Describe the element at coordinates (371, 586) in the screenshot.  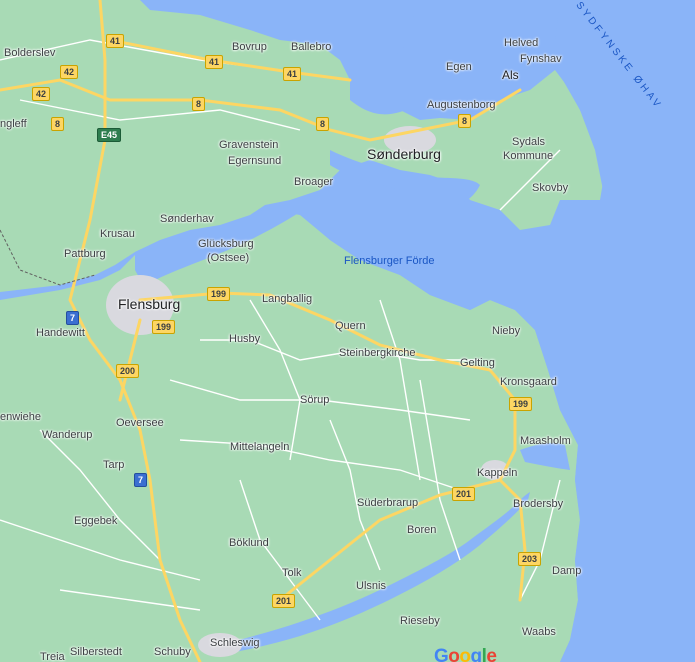
I see `place-label: Ulsnis` at that location.